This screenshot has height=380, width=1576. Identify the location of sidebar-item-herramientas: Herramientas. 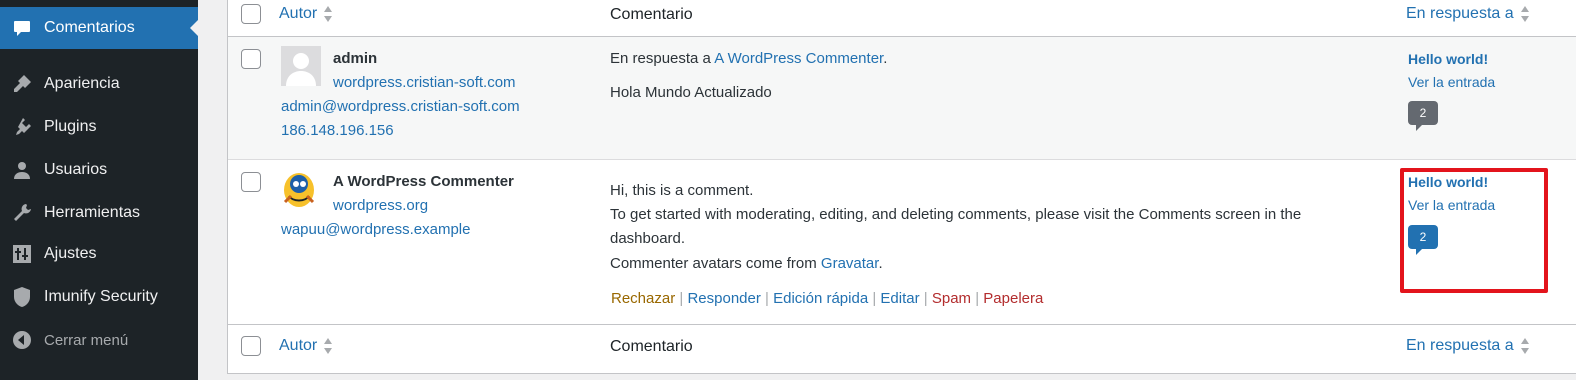
(99, 213).